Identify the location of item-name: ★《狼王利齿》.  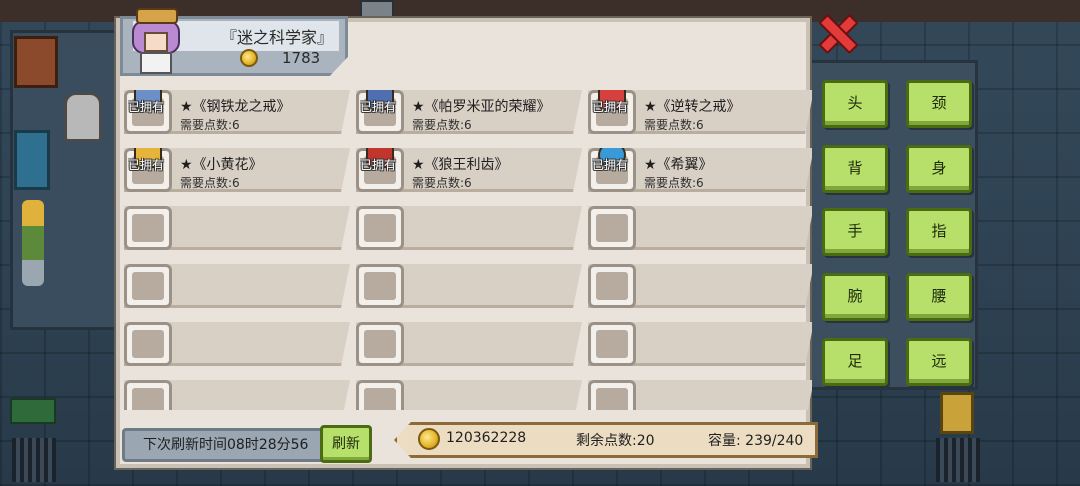
(460, 165).